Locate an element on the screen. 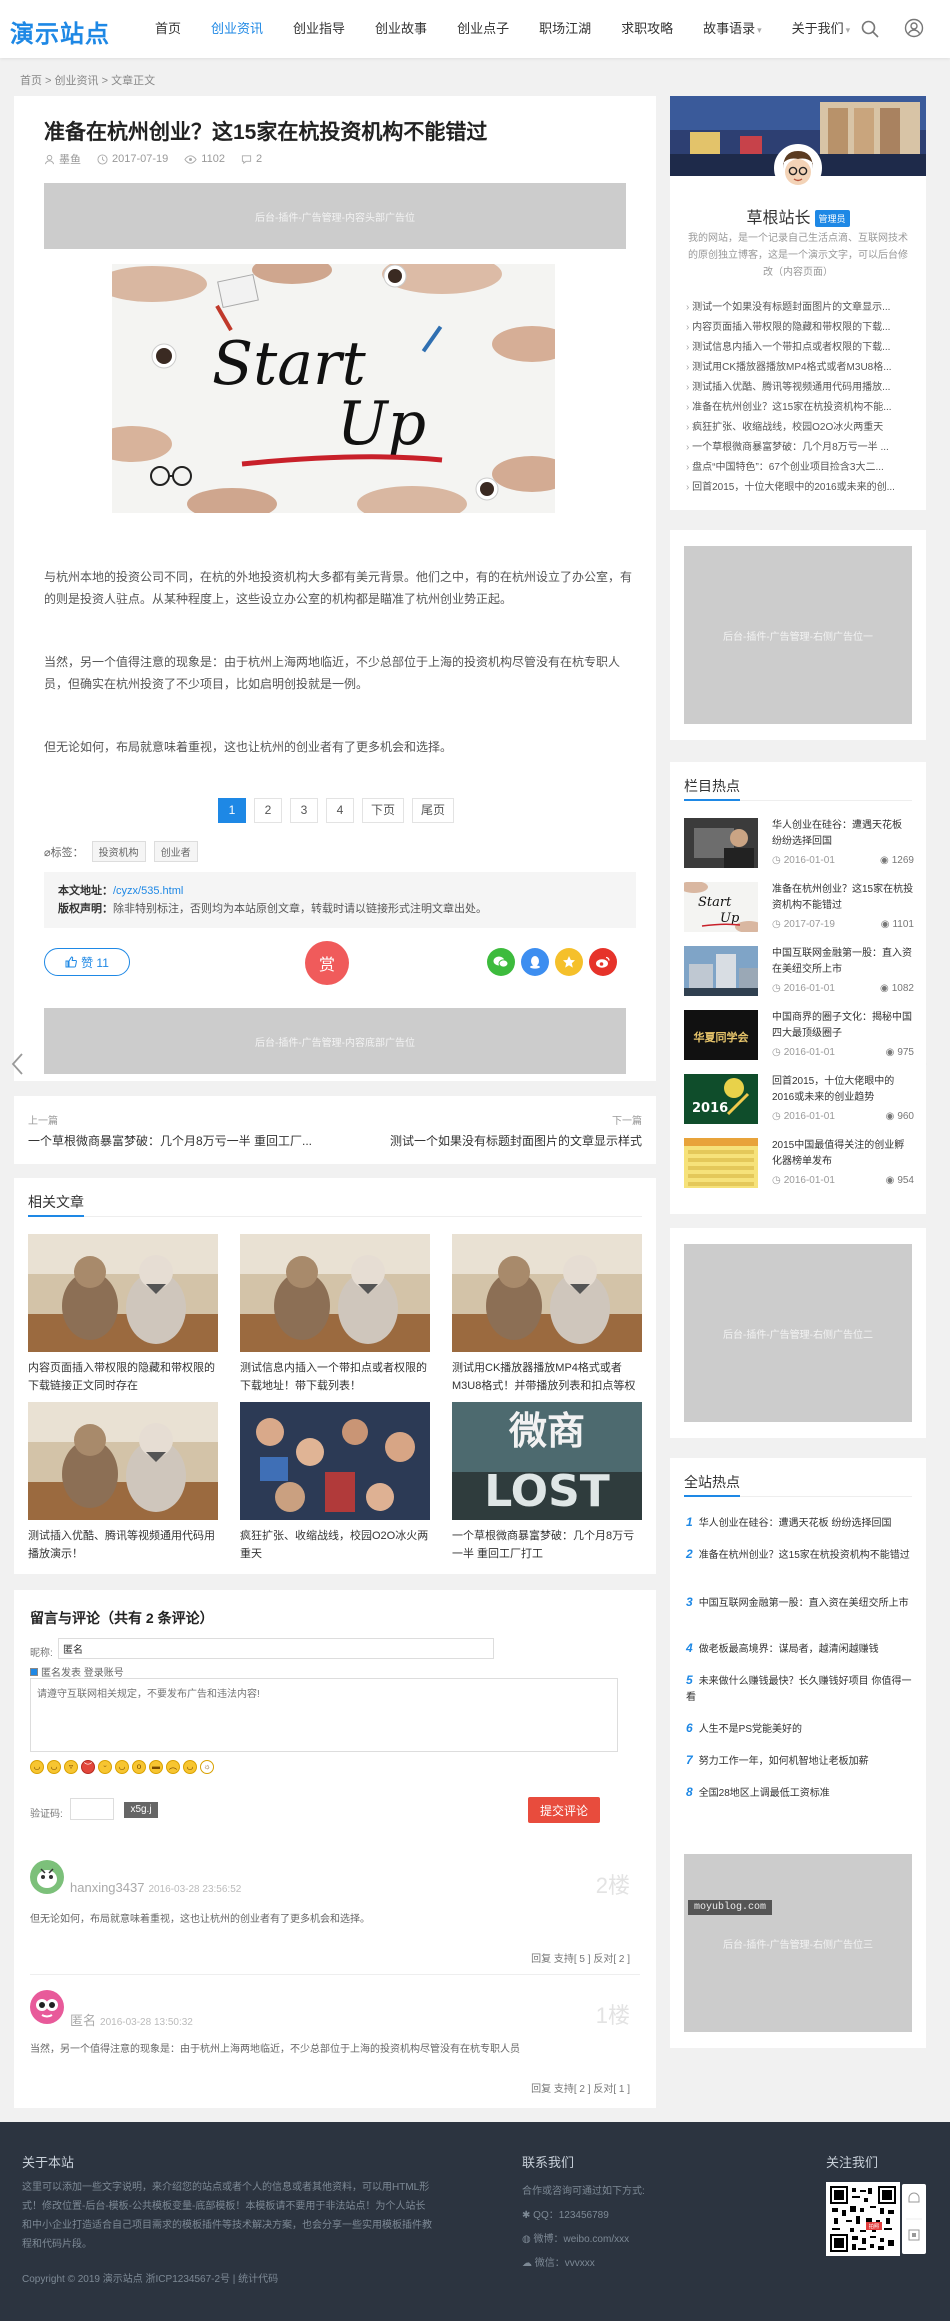  page-2: 2 is located at coordinates (268, 810).